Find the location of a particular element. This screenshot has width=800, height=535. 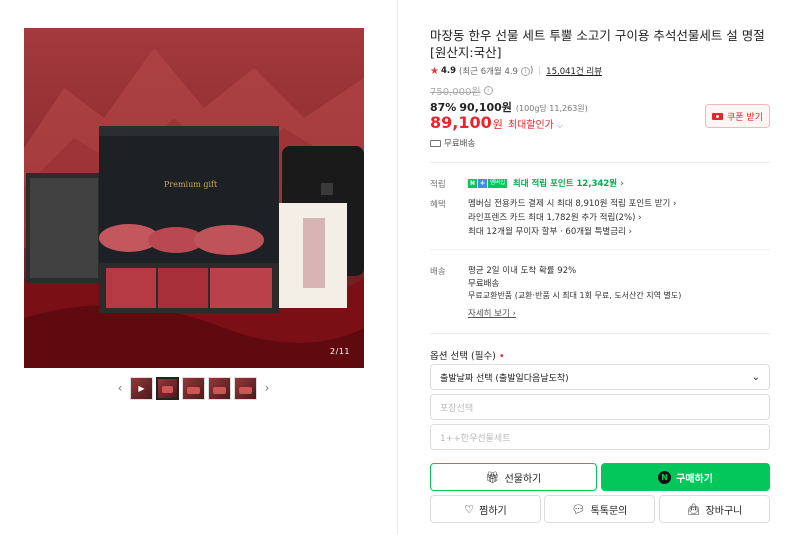

talk-inquiry-button: 💬︎ 톡톡문의 is located at coordinates (599, 509).